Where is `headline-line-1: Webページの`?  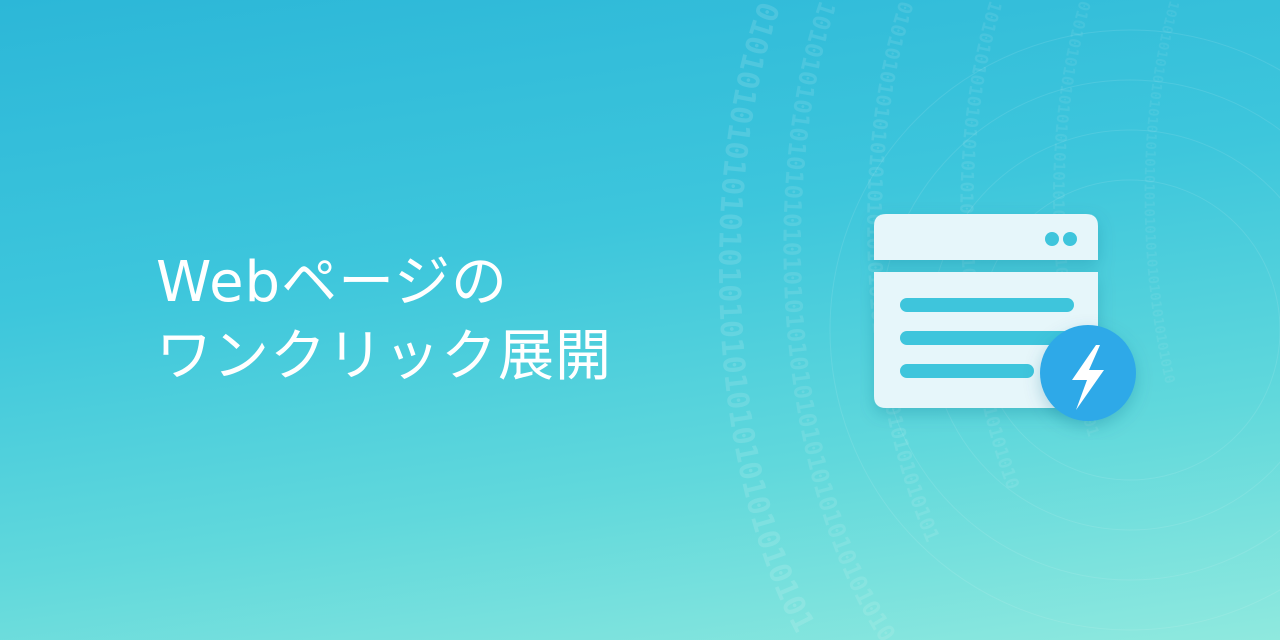
headline-line-1: Webページの is located at coordinates (332, 282).